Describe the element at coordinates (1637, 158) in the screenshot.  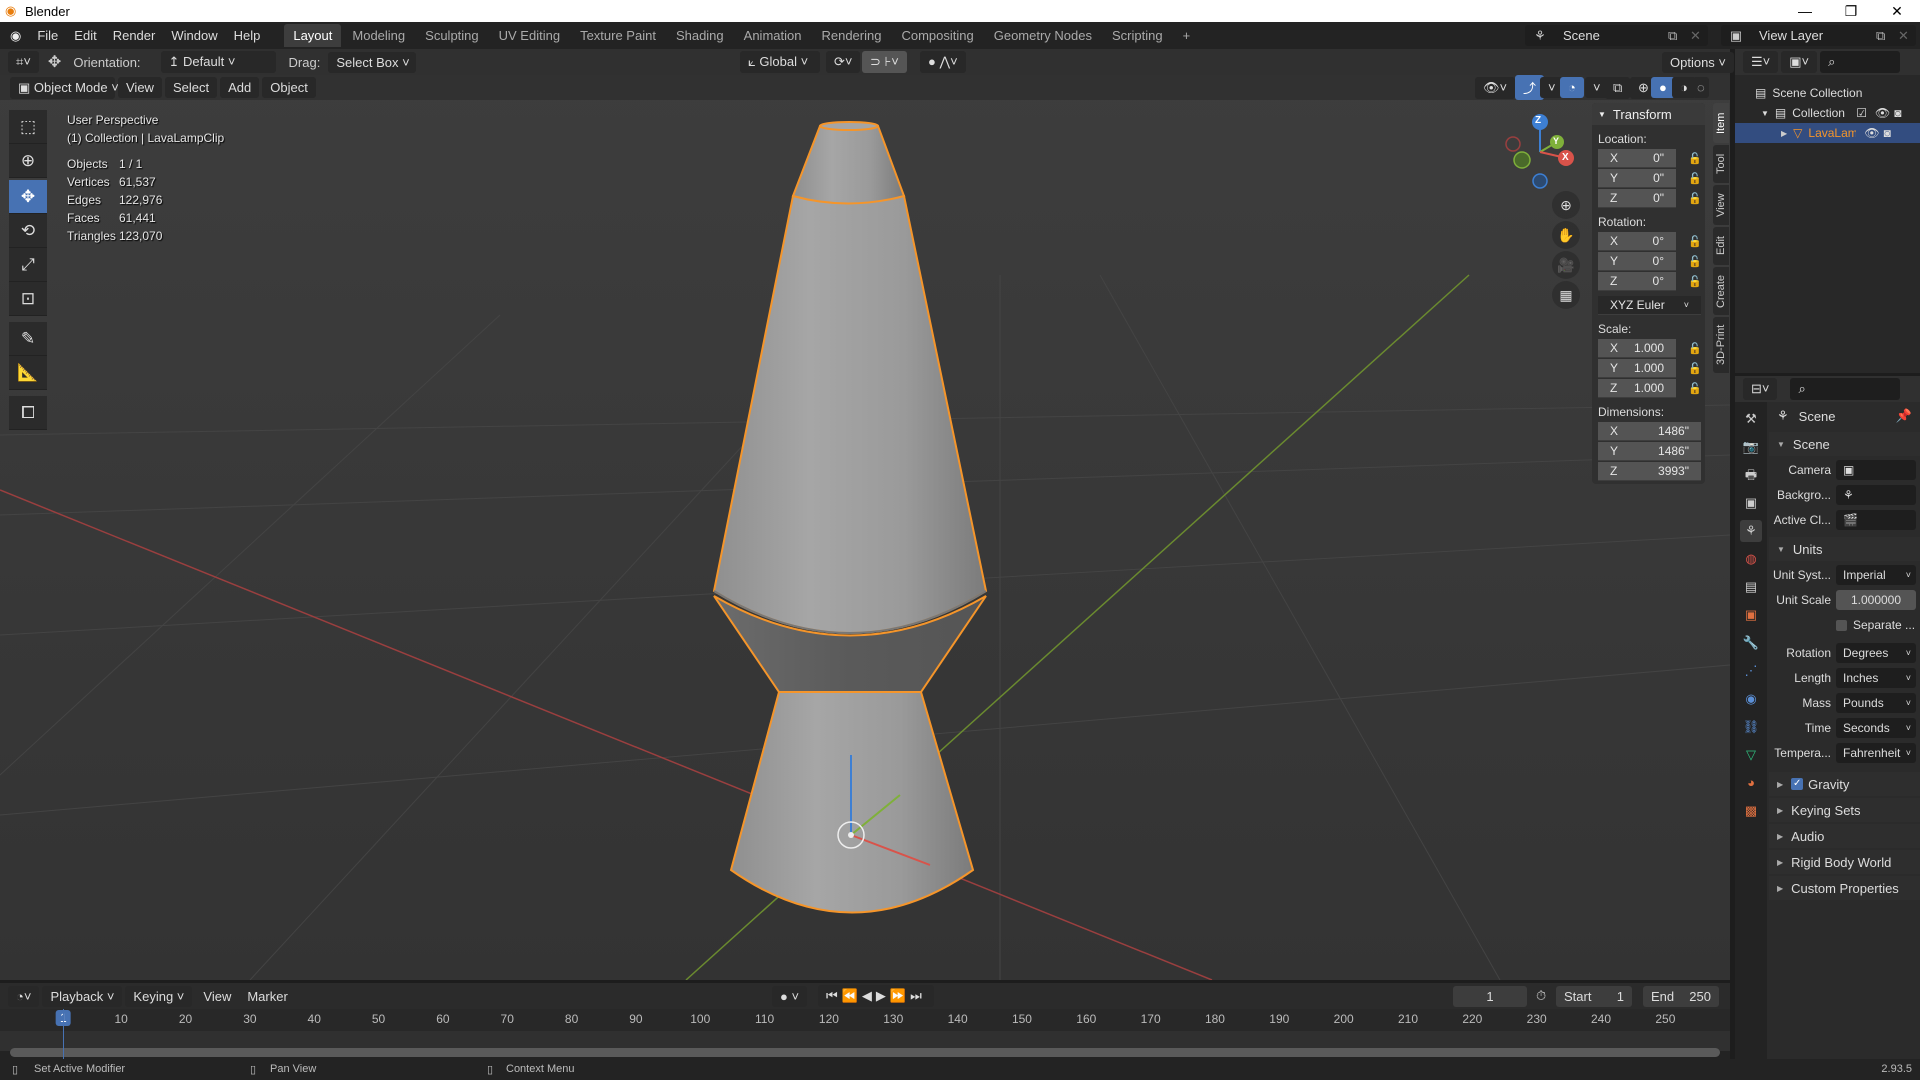
I see `location-x-field: X 0"` at that location.